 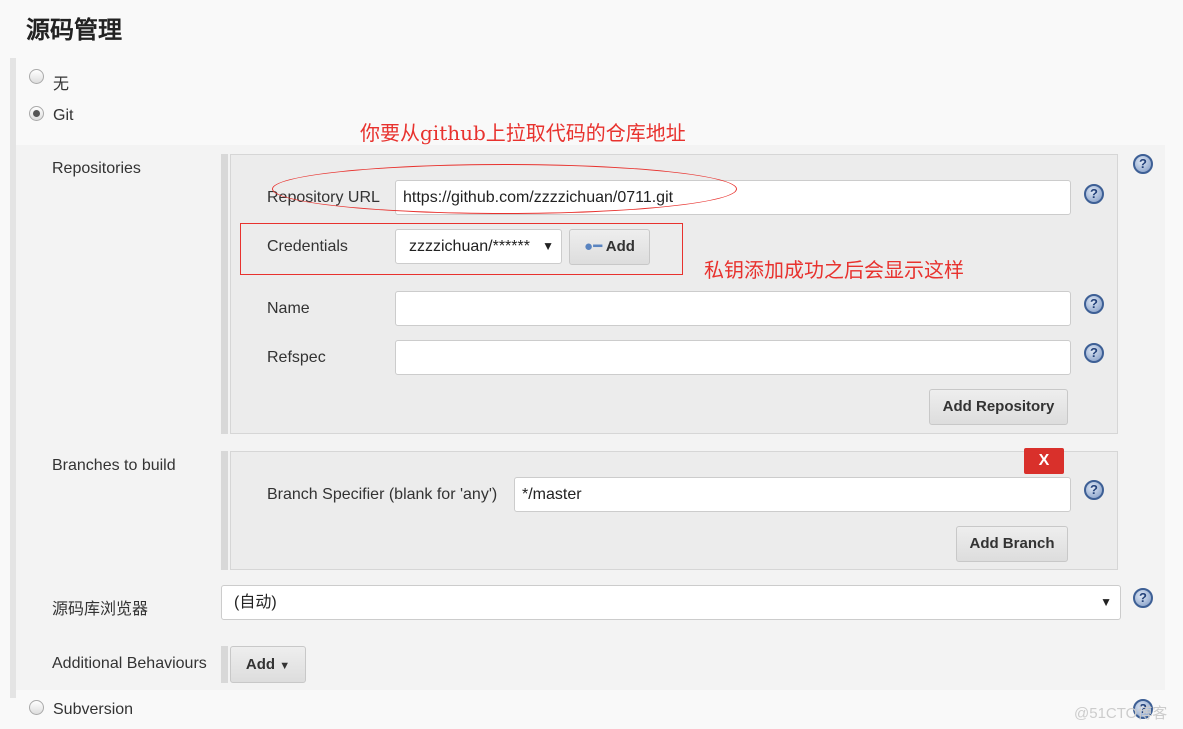 I want to click on refspec-label: Refspec, so click(x=296, y=357).